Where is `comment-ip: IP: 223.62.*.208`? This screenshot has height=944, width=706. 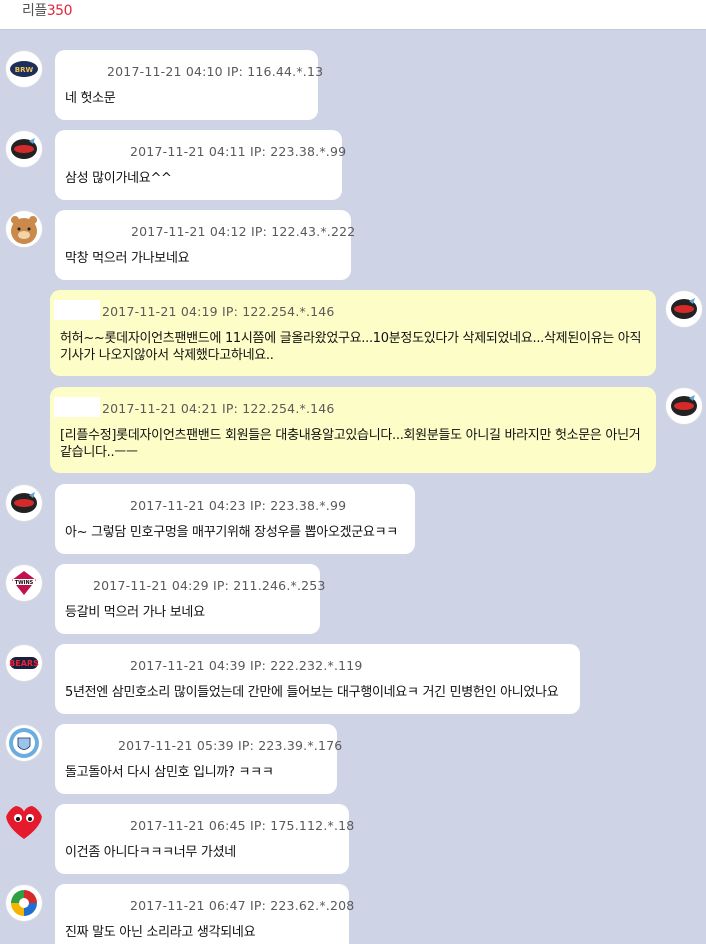 comment-ip: IP: 223.62.*.208 is located at coordinates (302, 905).